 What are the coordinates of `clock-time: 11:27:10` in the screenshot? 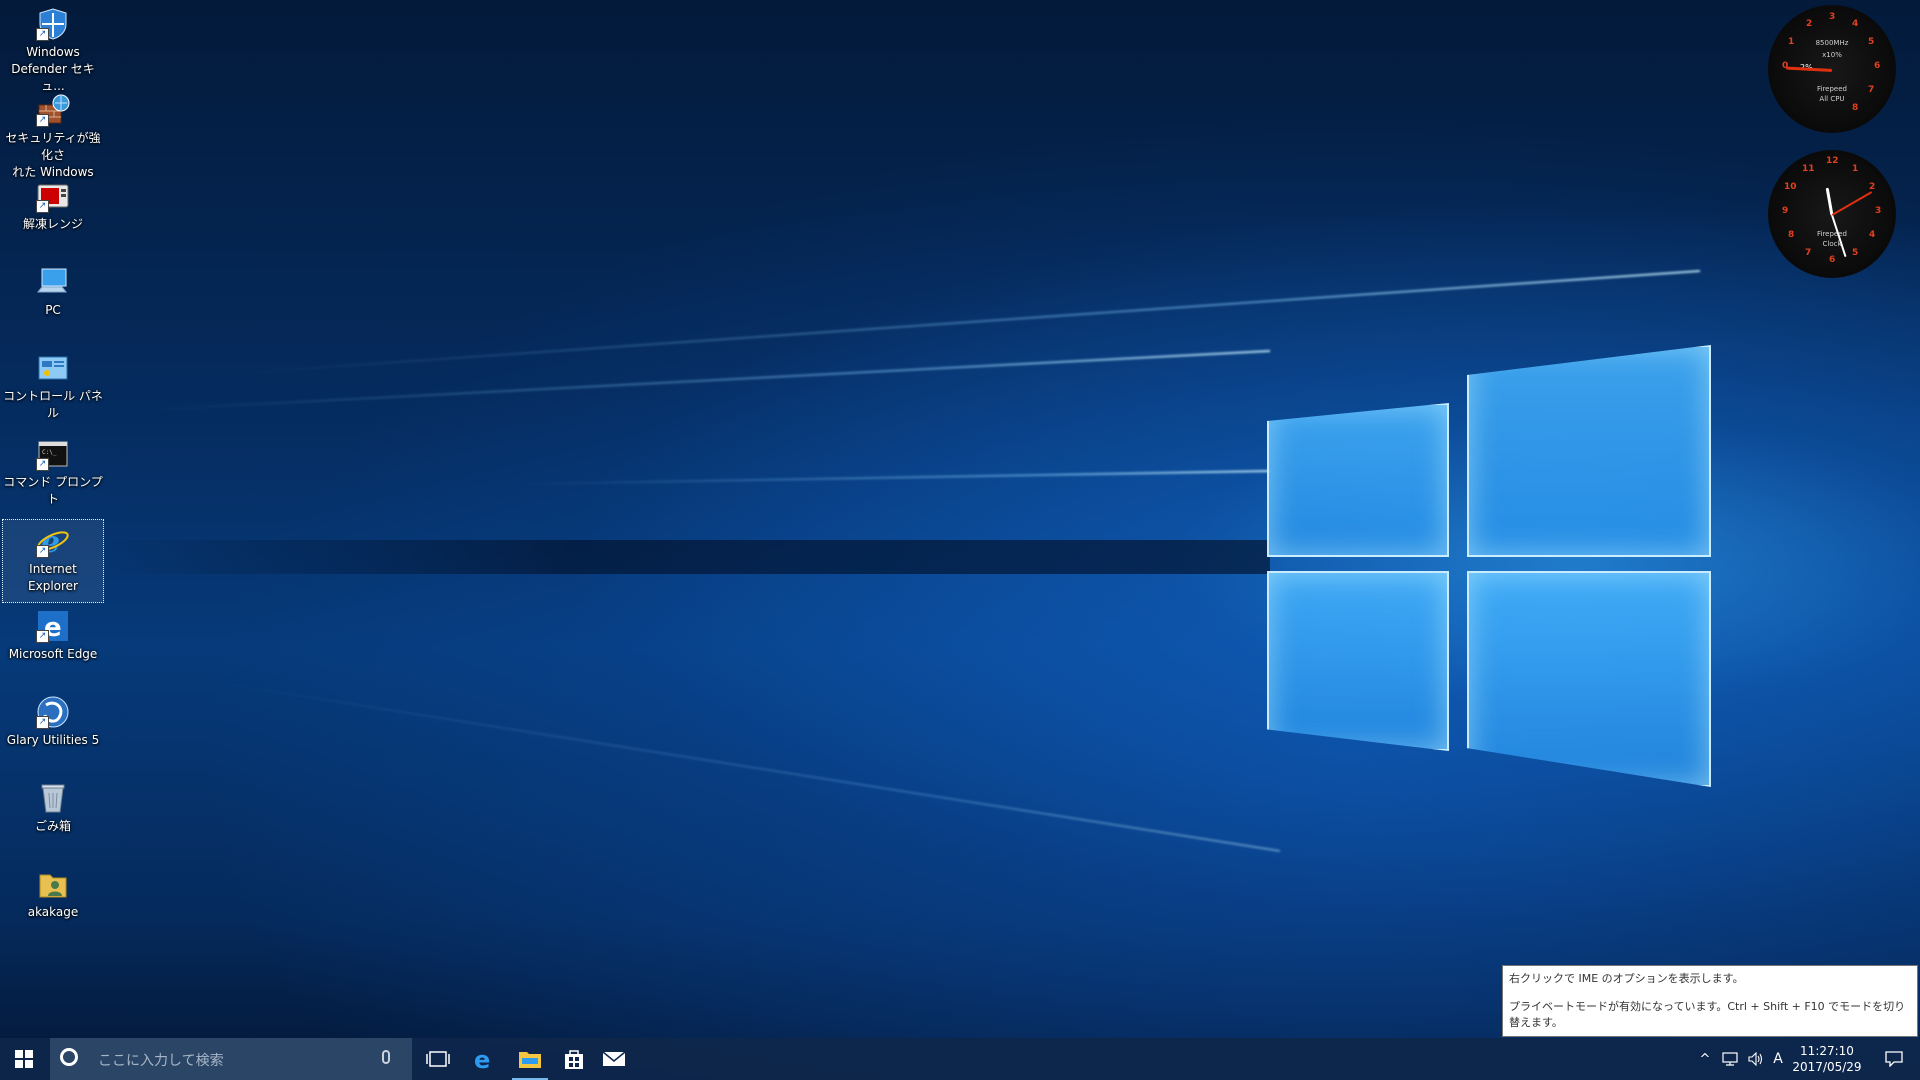 It's located at (1827, 1051).